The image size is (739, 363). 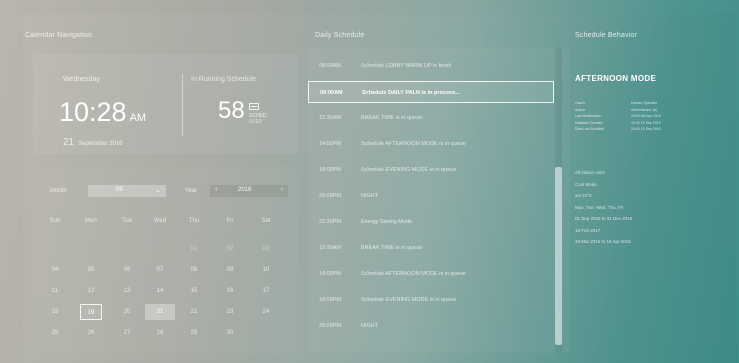 I want to click on year-select-value: 2016, so click(x=245, y=190).